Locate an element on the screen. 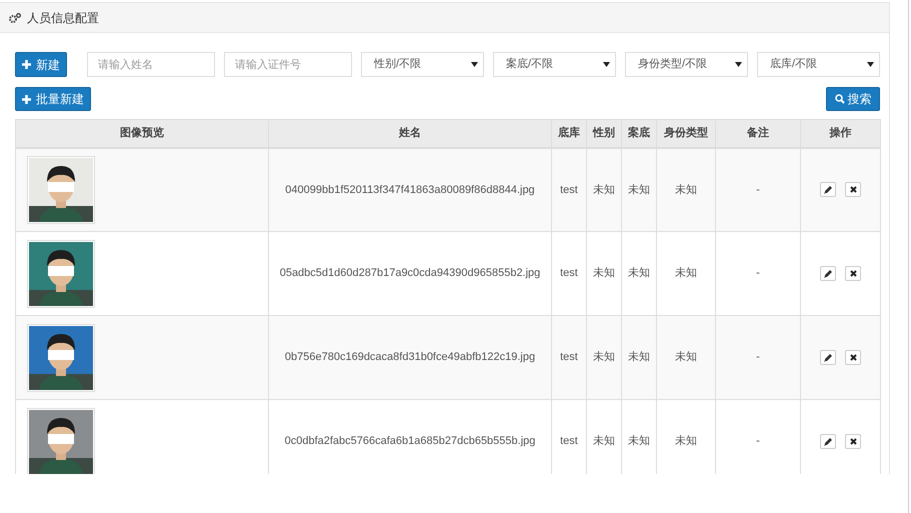 The width and height of the screenshot is (911, 513). dropdown-select: 性别/不限 is located at coordinates (422, 64).